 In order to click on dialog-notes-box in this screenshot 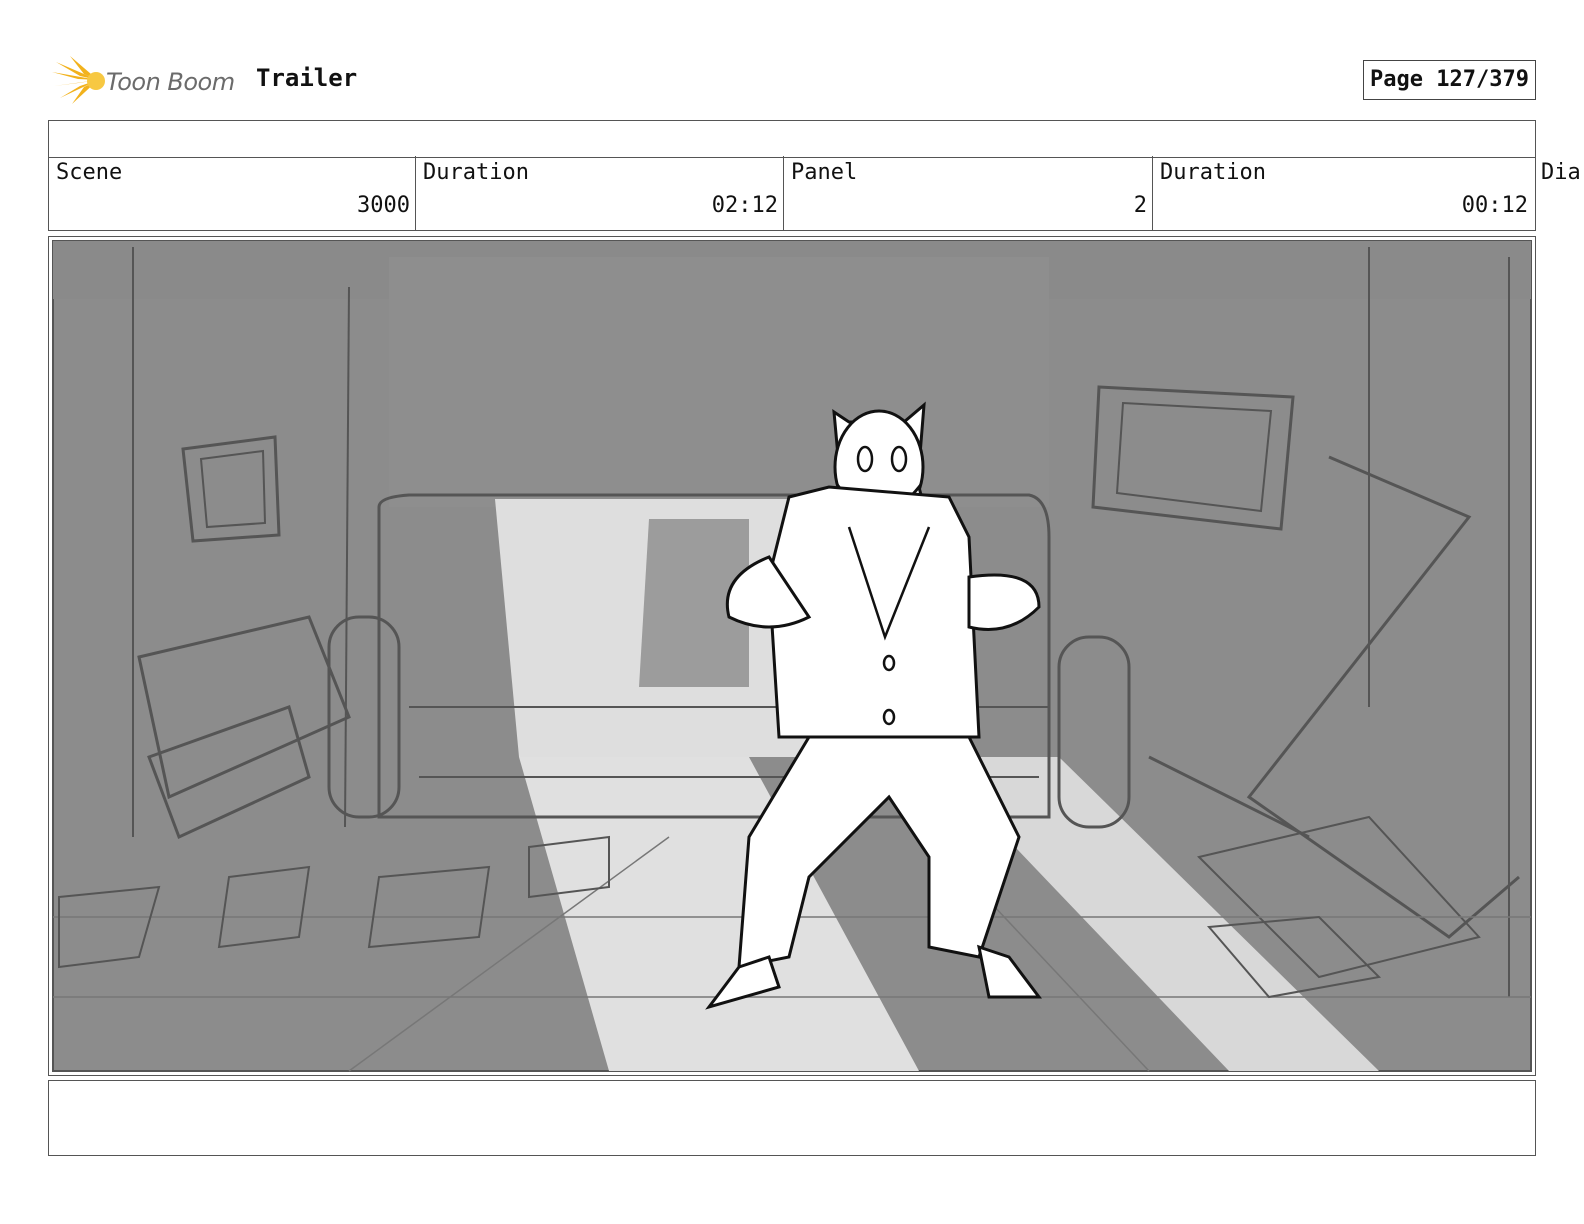, I will do `click(792, 1118)`.